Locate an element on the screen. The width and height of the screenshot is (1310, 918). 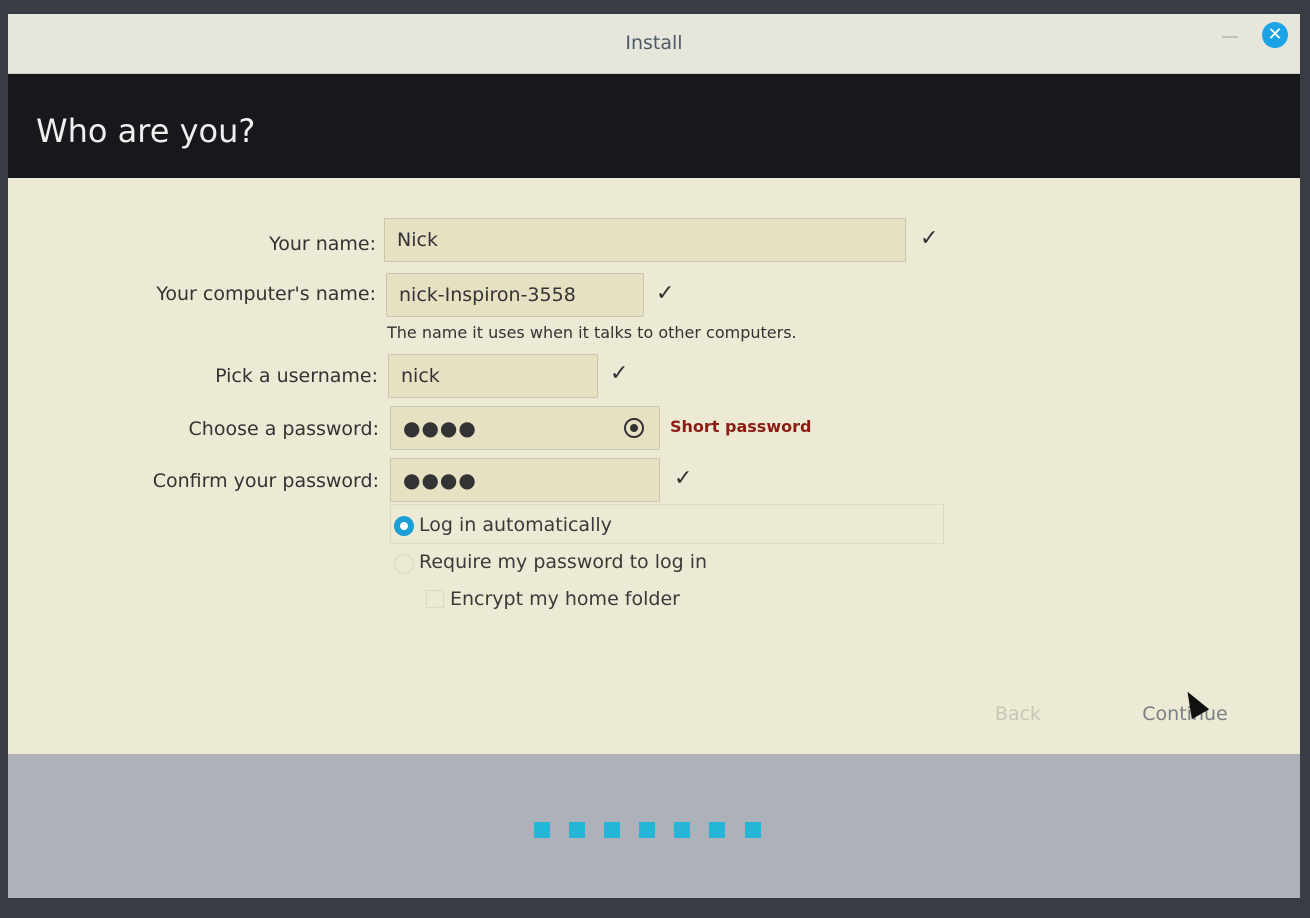
back-button: Back is located at coordinates (1018, 714).